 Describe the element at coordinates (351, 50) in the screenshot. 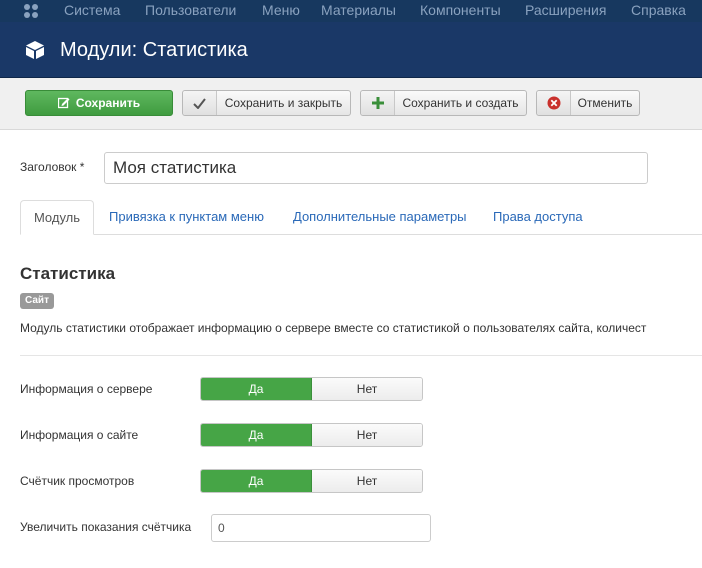

I see `page-header: Модули: Статистика` at that location.